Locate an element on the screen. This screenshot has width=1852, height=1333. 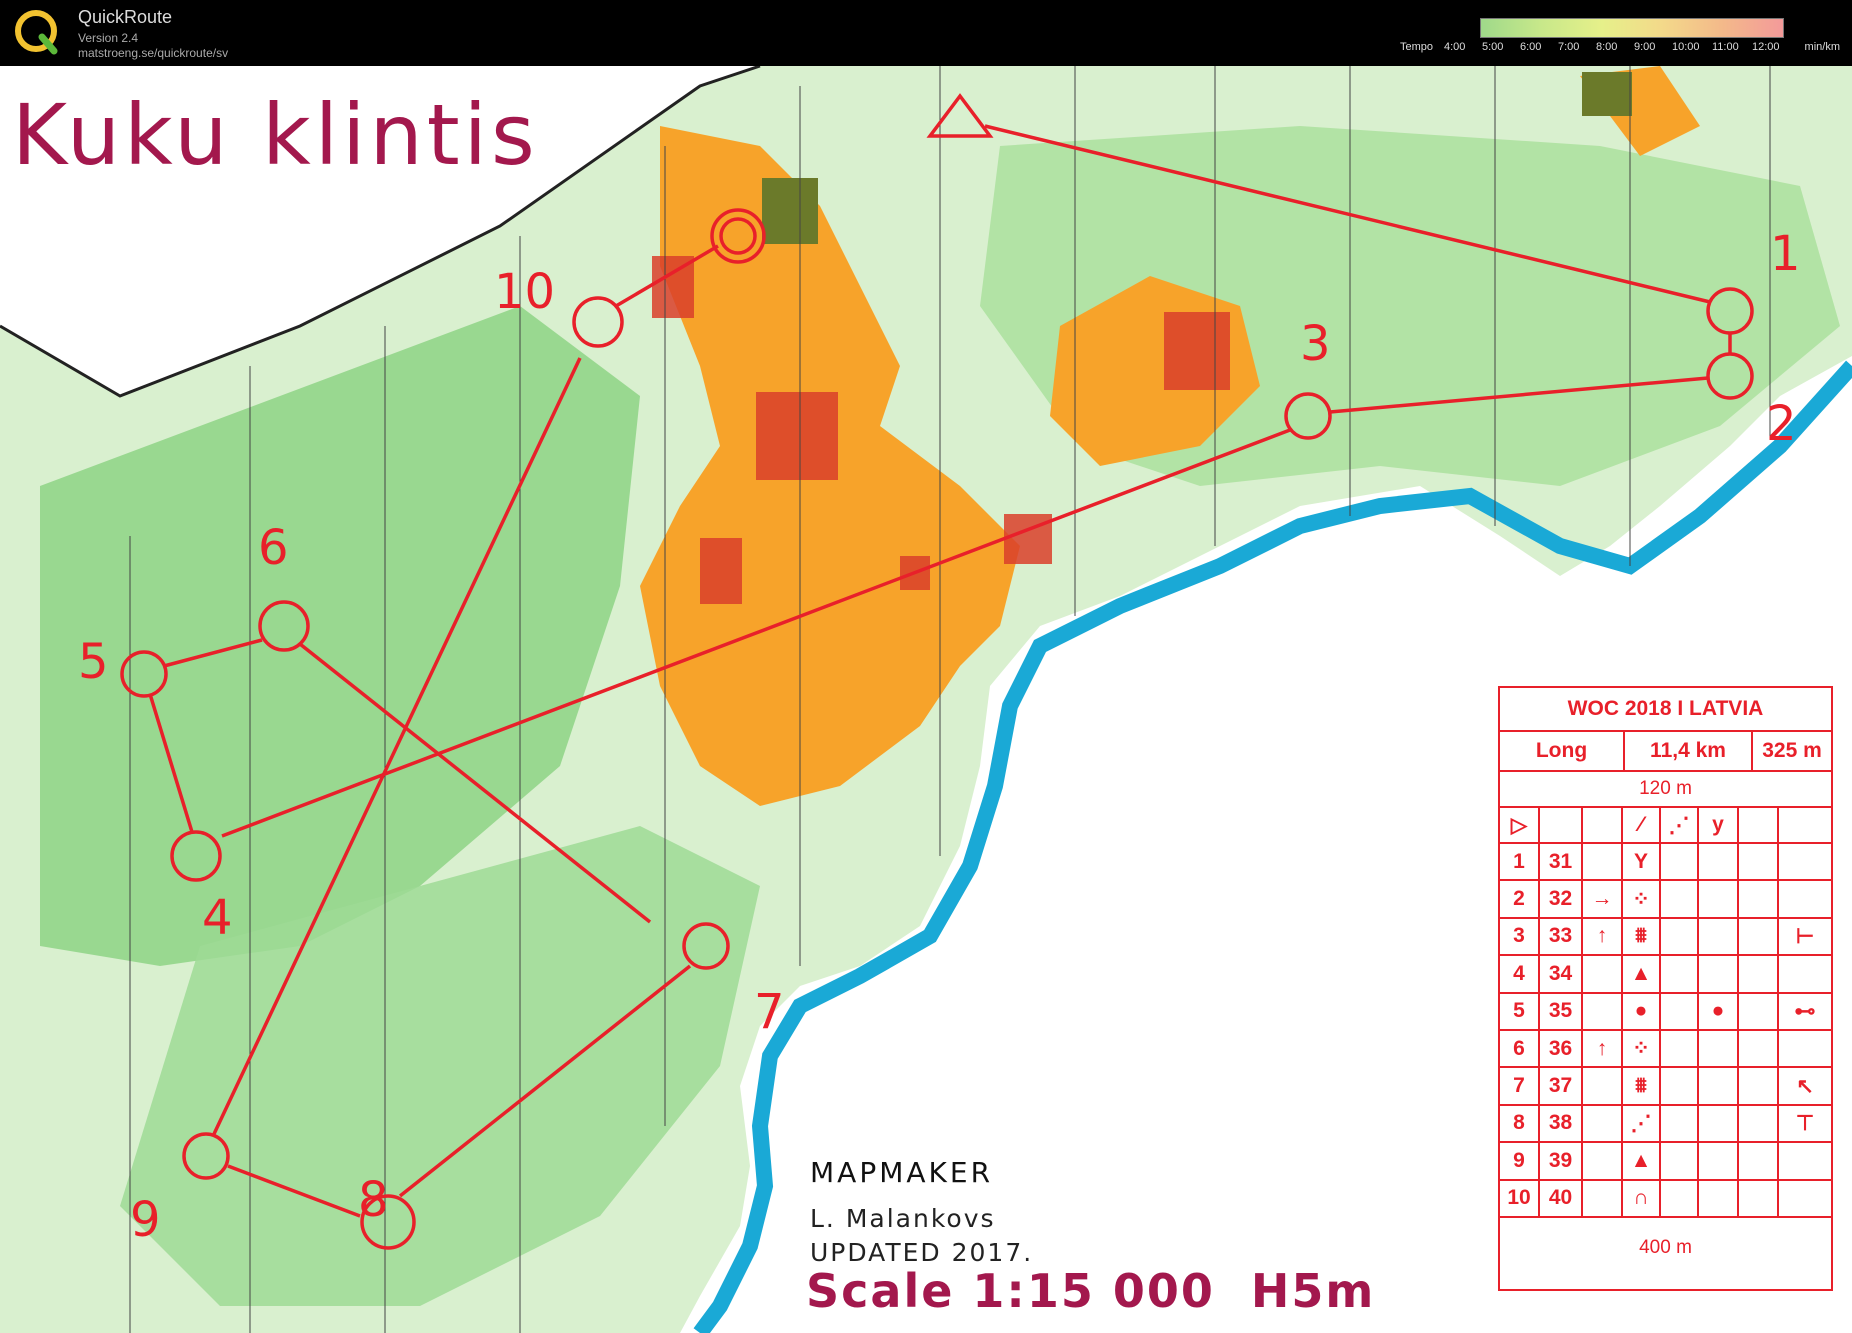
tempo-label: Tempo is located at coordinates (1417, 47).